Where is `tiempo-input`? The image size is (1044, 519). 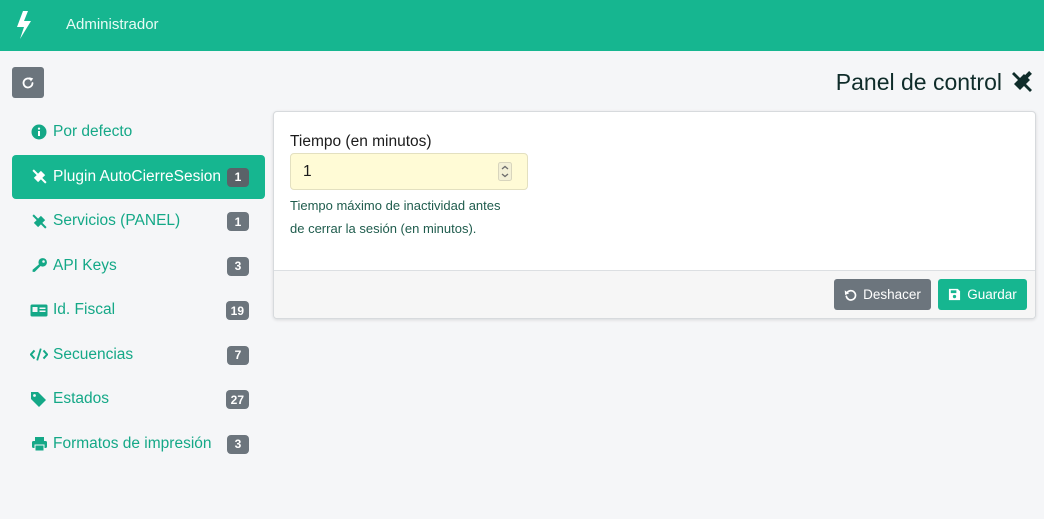 tiempo-input is located at coordinates (409, 171).